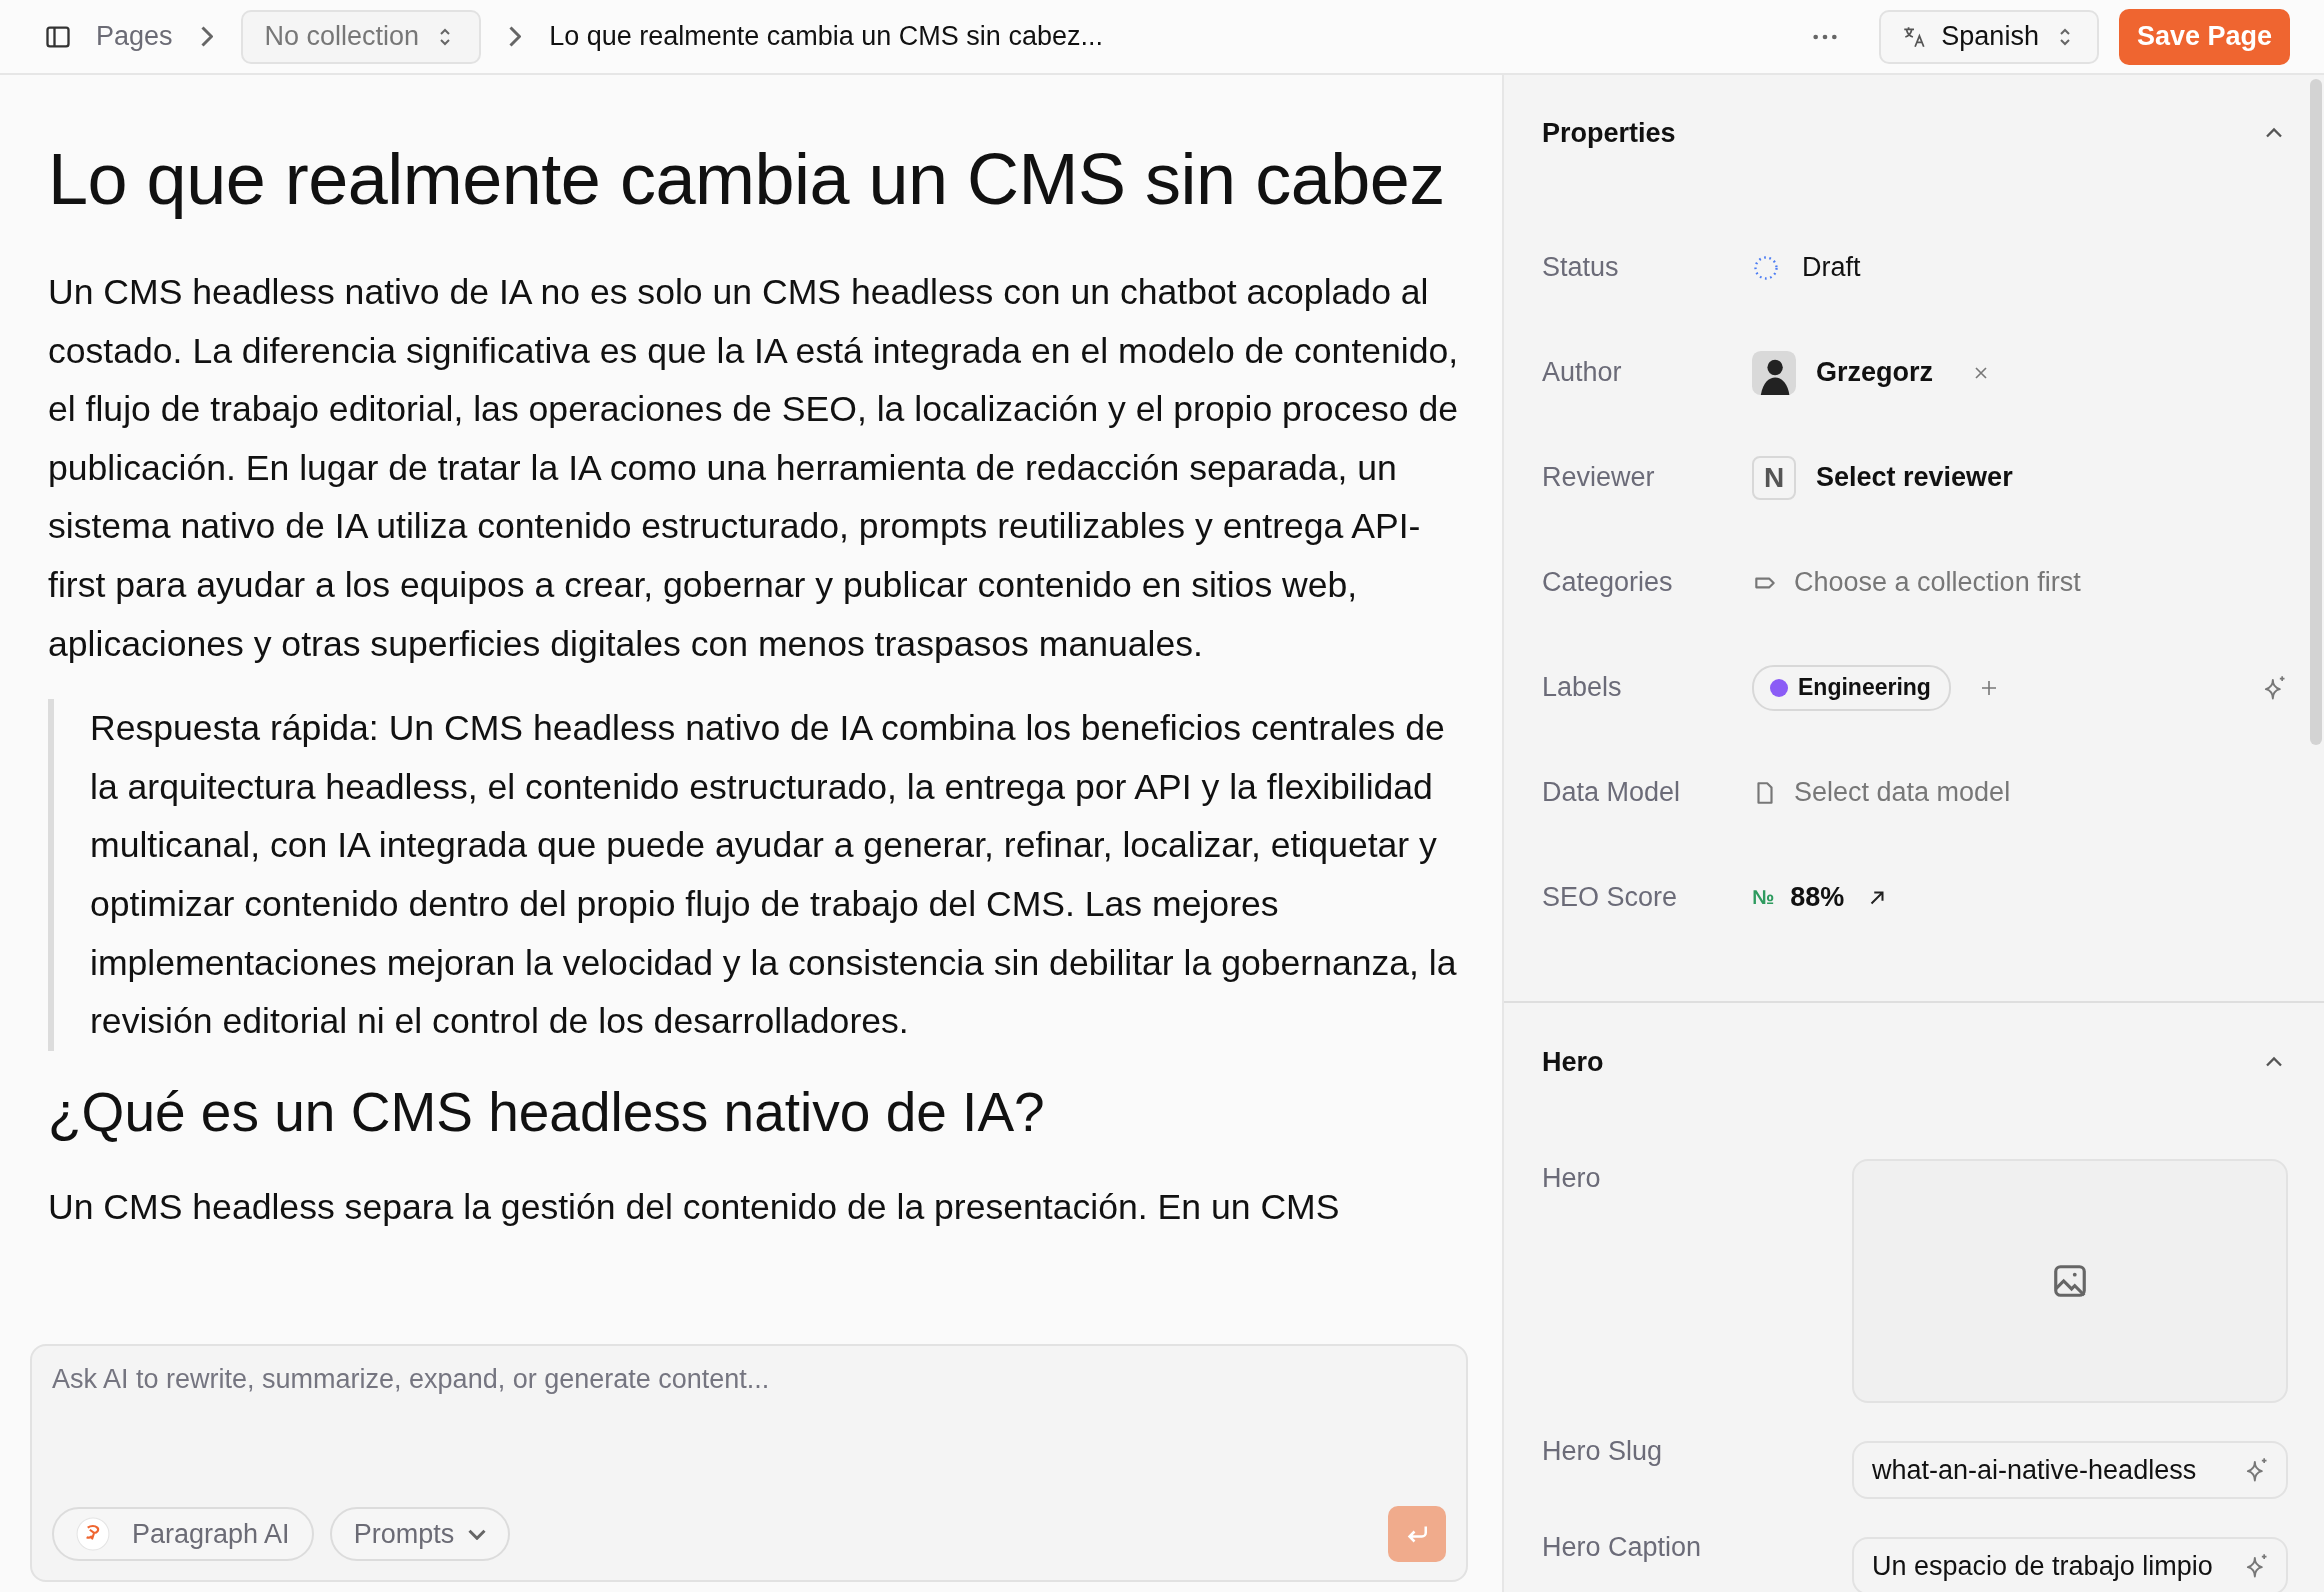 The height and width of the screenshot is (1592, 2324). What do you see at coordinates (1914, 477) in the screenshot?
I see `reviewer-select: Select reviewer` at bounding box center [1914, 477].